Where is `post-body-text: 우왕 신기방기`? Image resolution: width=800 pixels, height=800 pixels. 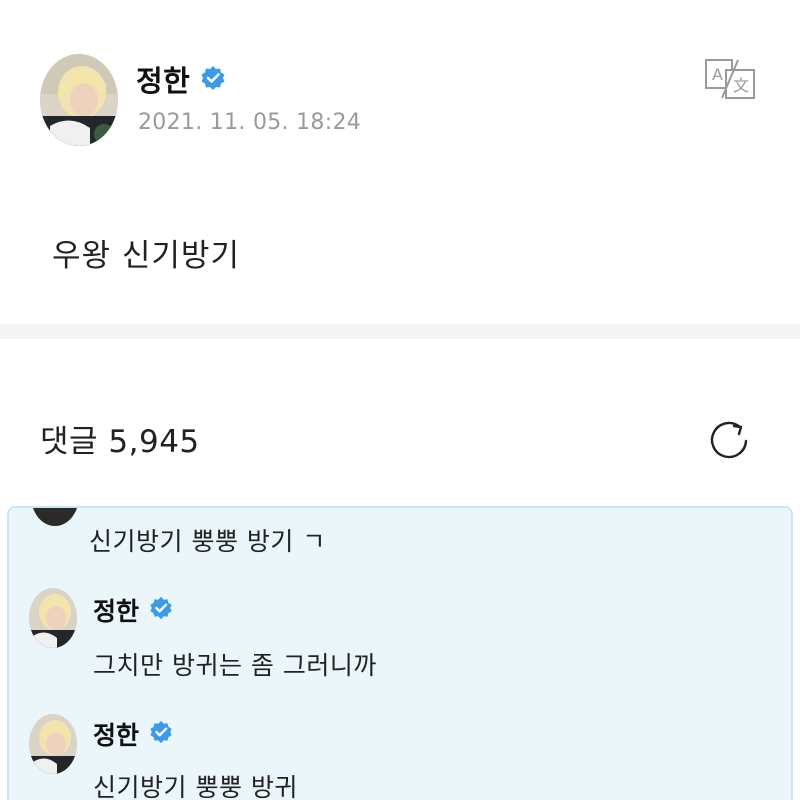 post-body-text: 우왕 신기방기 is located at coordinates (146, 256).